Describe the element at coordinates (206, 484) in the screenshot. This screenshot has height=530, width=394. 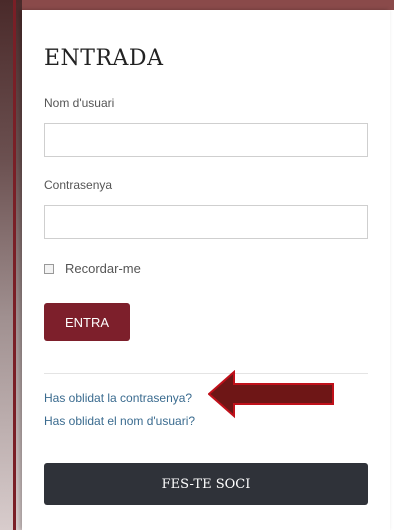
I see `join-button: FES-TE SOCI` at that location.